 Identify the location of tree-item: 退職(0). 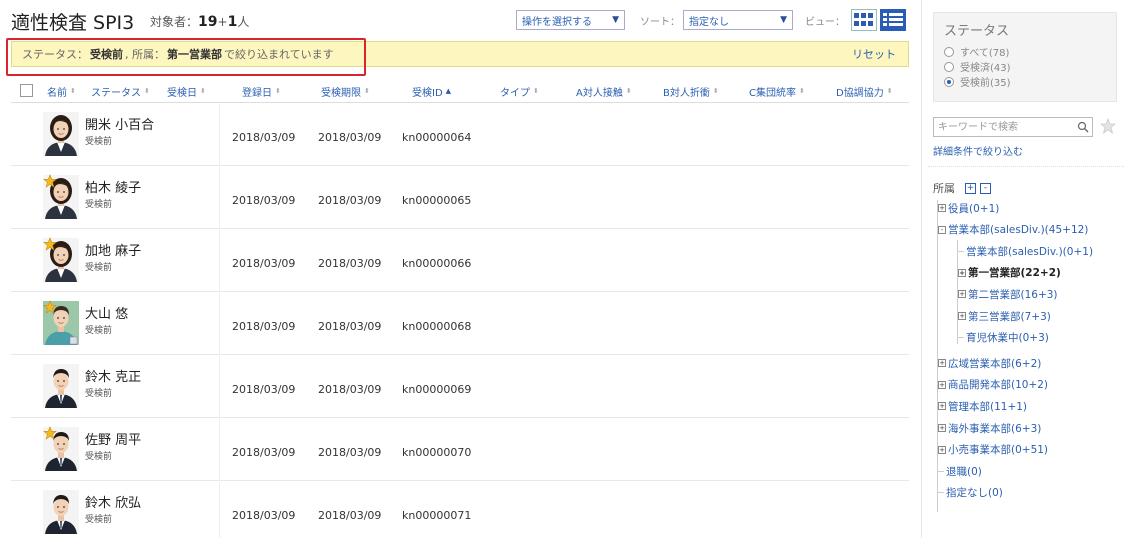
(960, 471).